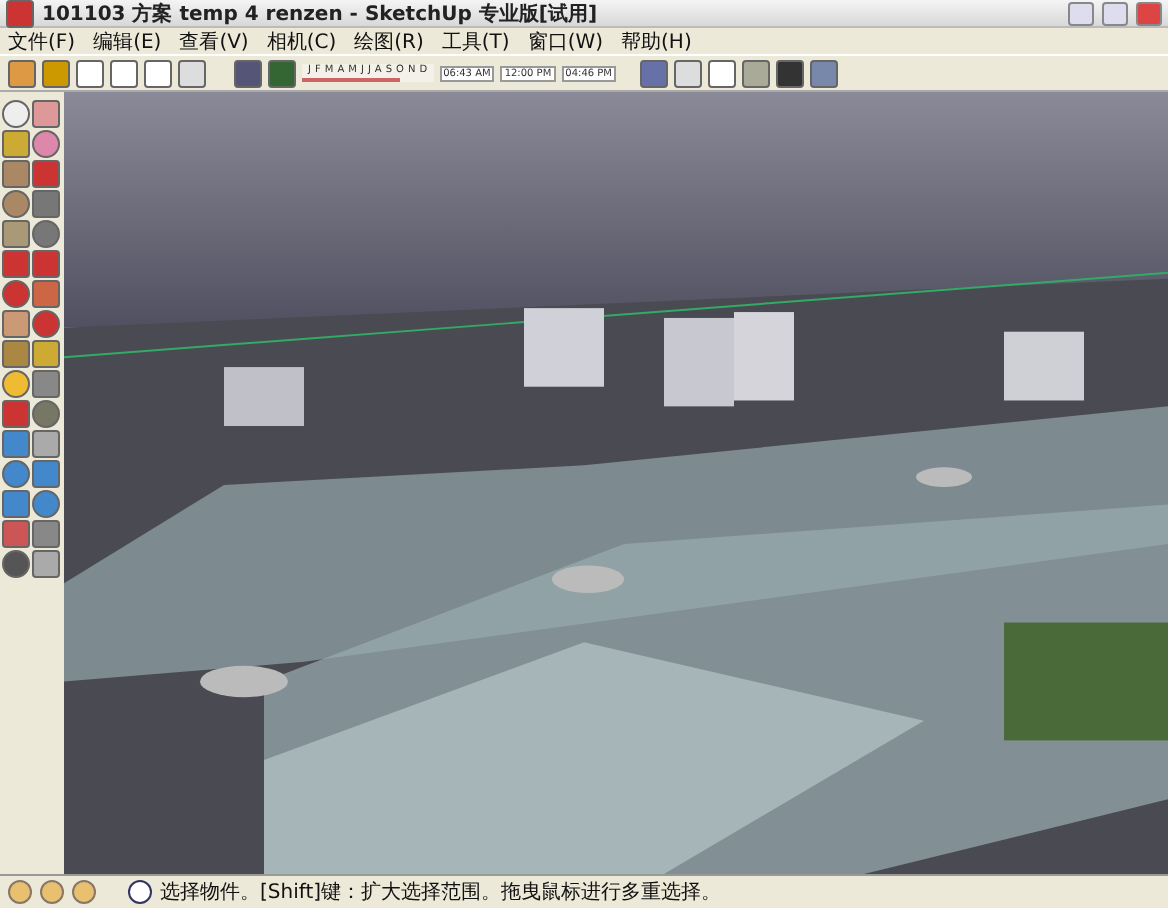 The width and height of the screenshot is (1168, 908). I want to click on shadow-icon, so click(248, 73).